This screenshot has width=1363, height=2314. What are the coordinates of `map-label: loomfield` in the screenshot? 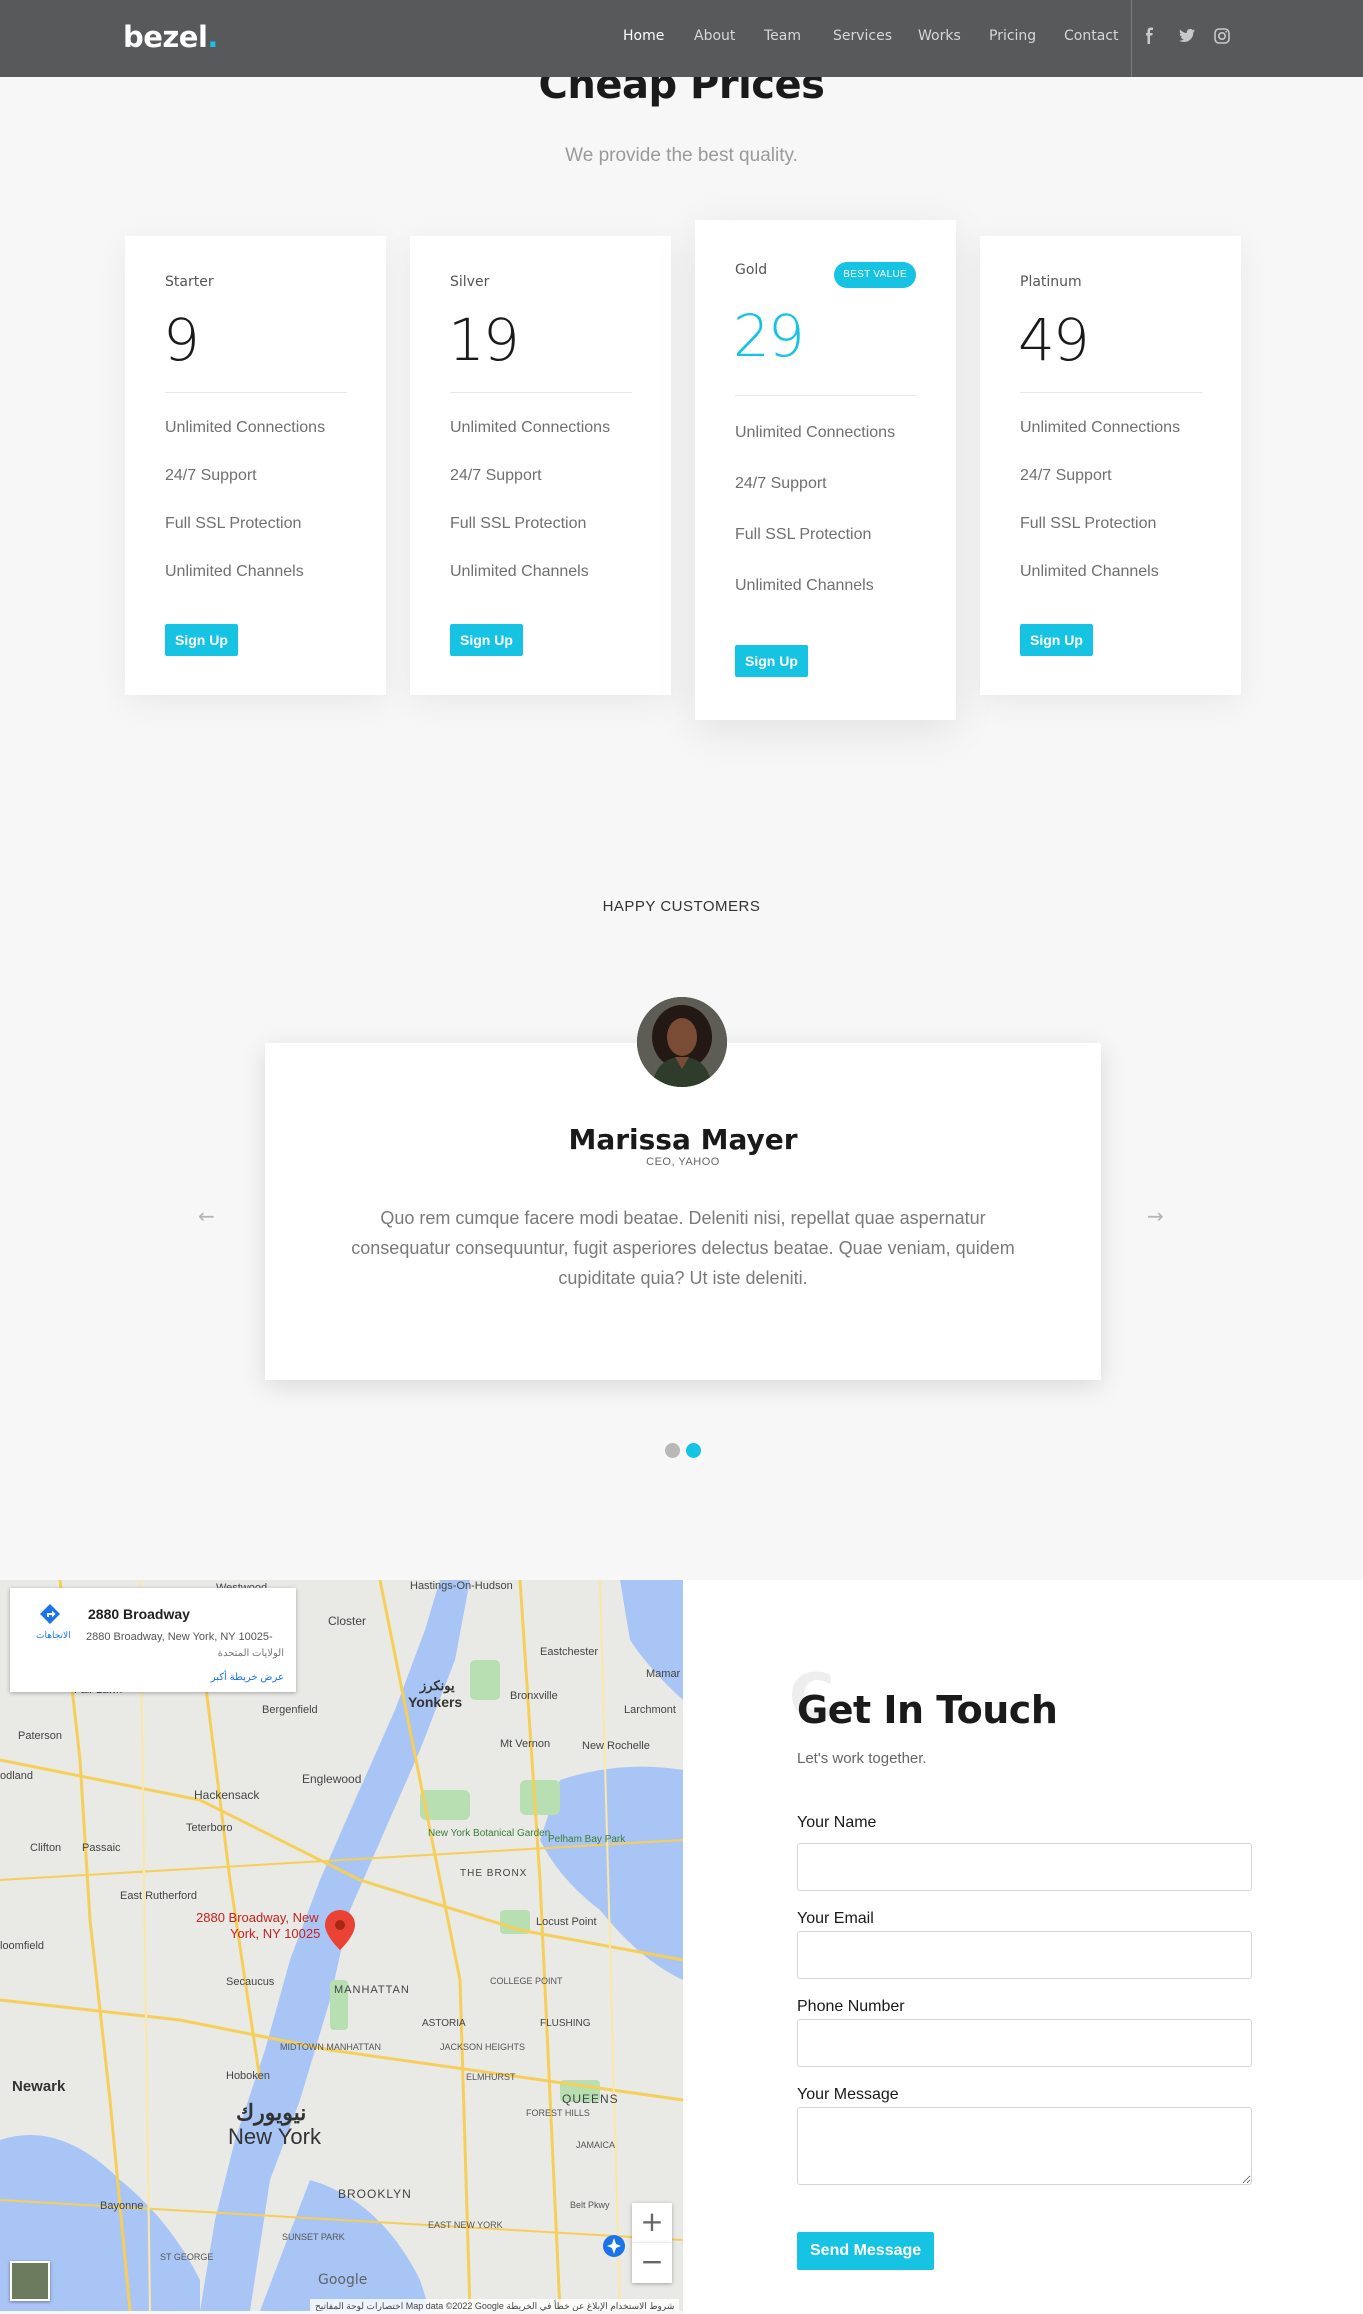 It's located at (22, 1946).